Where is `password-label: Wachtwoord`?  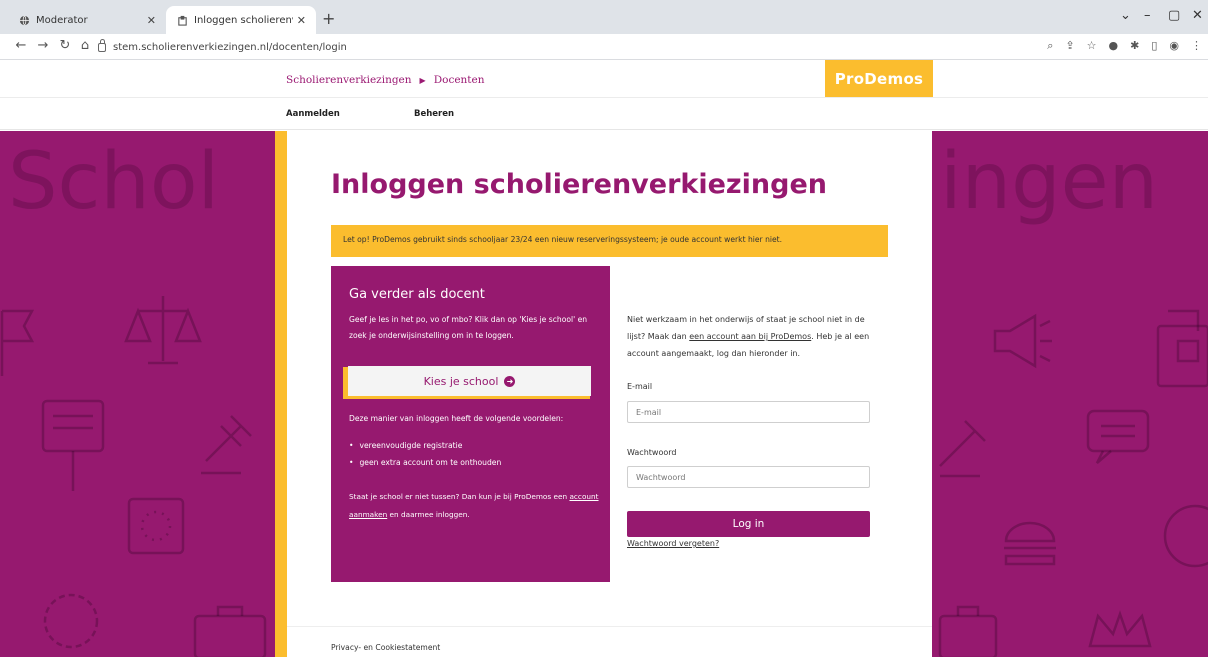
password-label: Wachtwoord is located at coordinates (652, 452).